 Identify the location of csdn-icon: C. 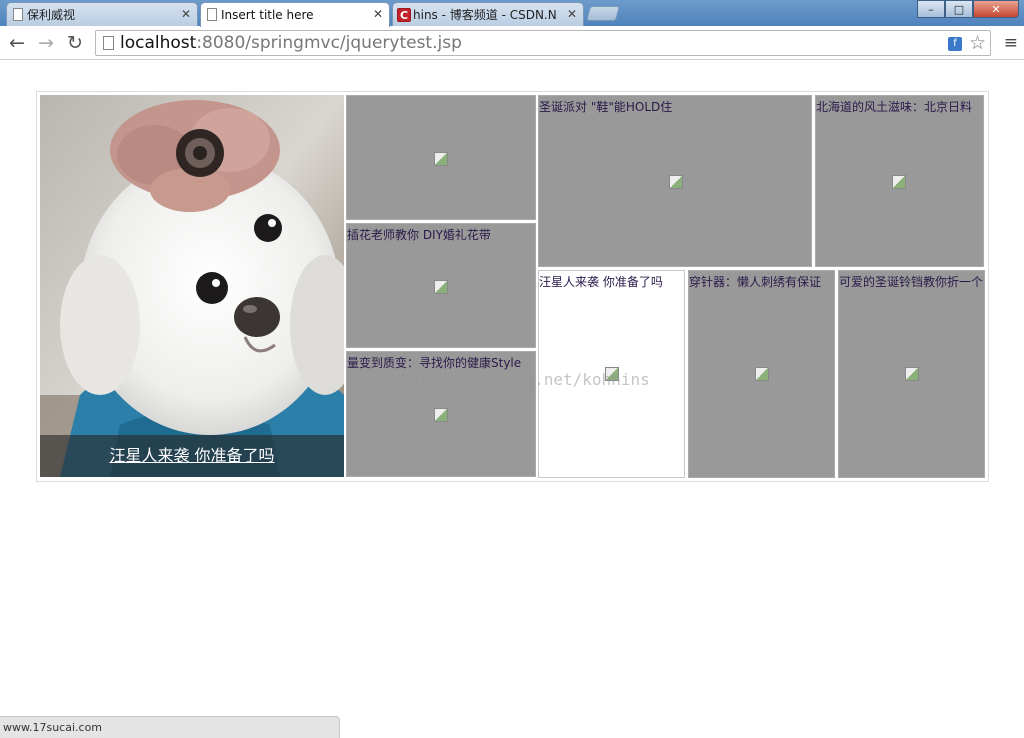
(404, 15).